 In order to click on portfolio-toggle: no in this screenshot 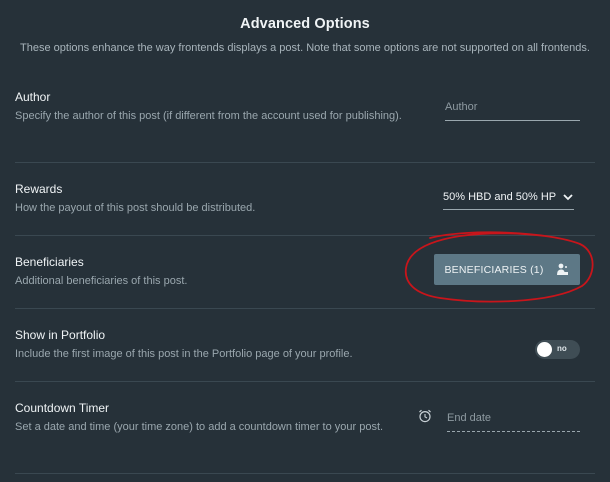, I will do `click(557, 349)`.